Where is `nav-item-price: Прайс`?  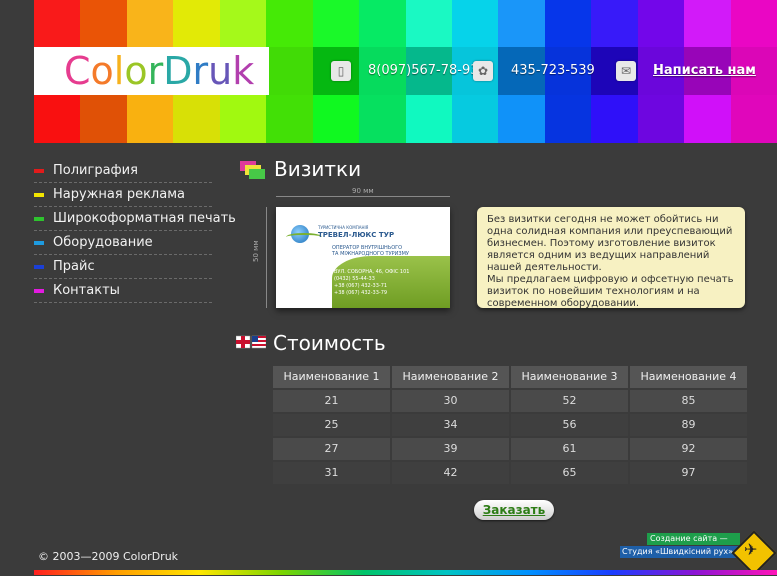
nav-item-price: Прайс is located at coordinates (123, 267).